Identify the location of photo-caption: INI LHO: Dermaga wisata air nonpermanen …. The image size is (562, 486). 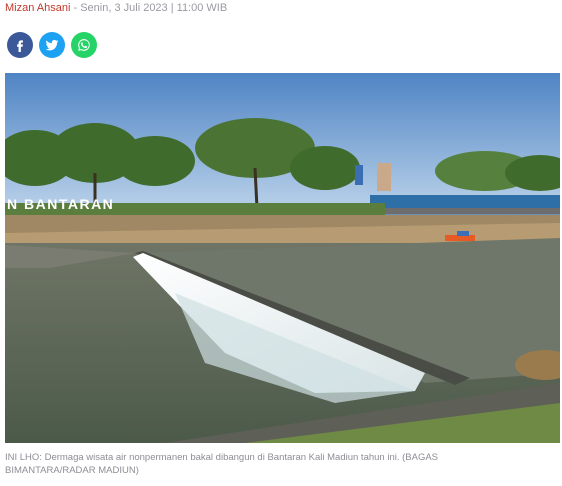
(222, 464).